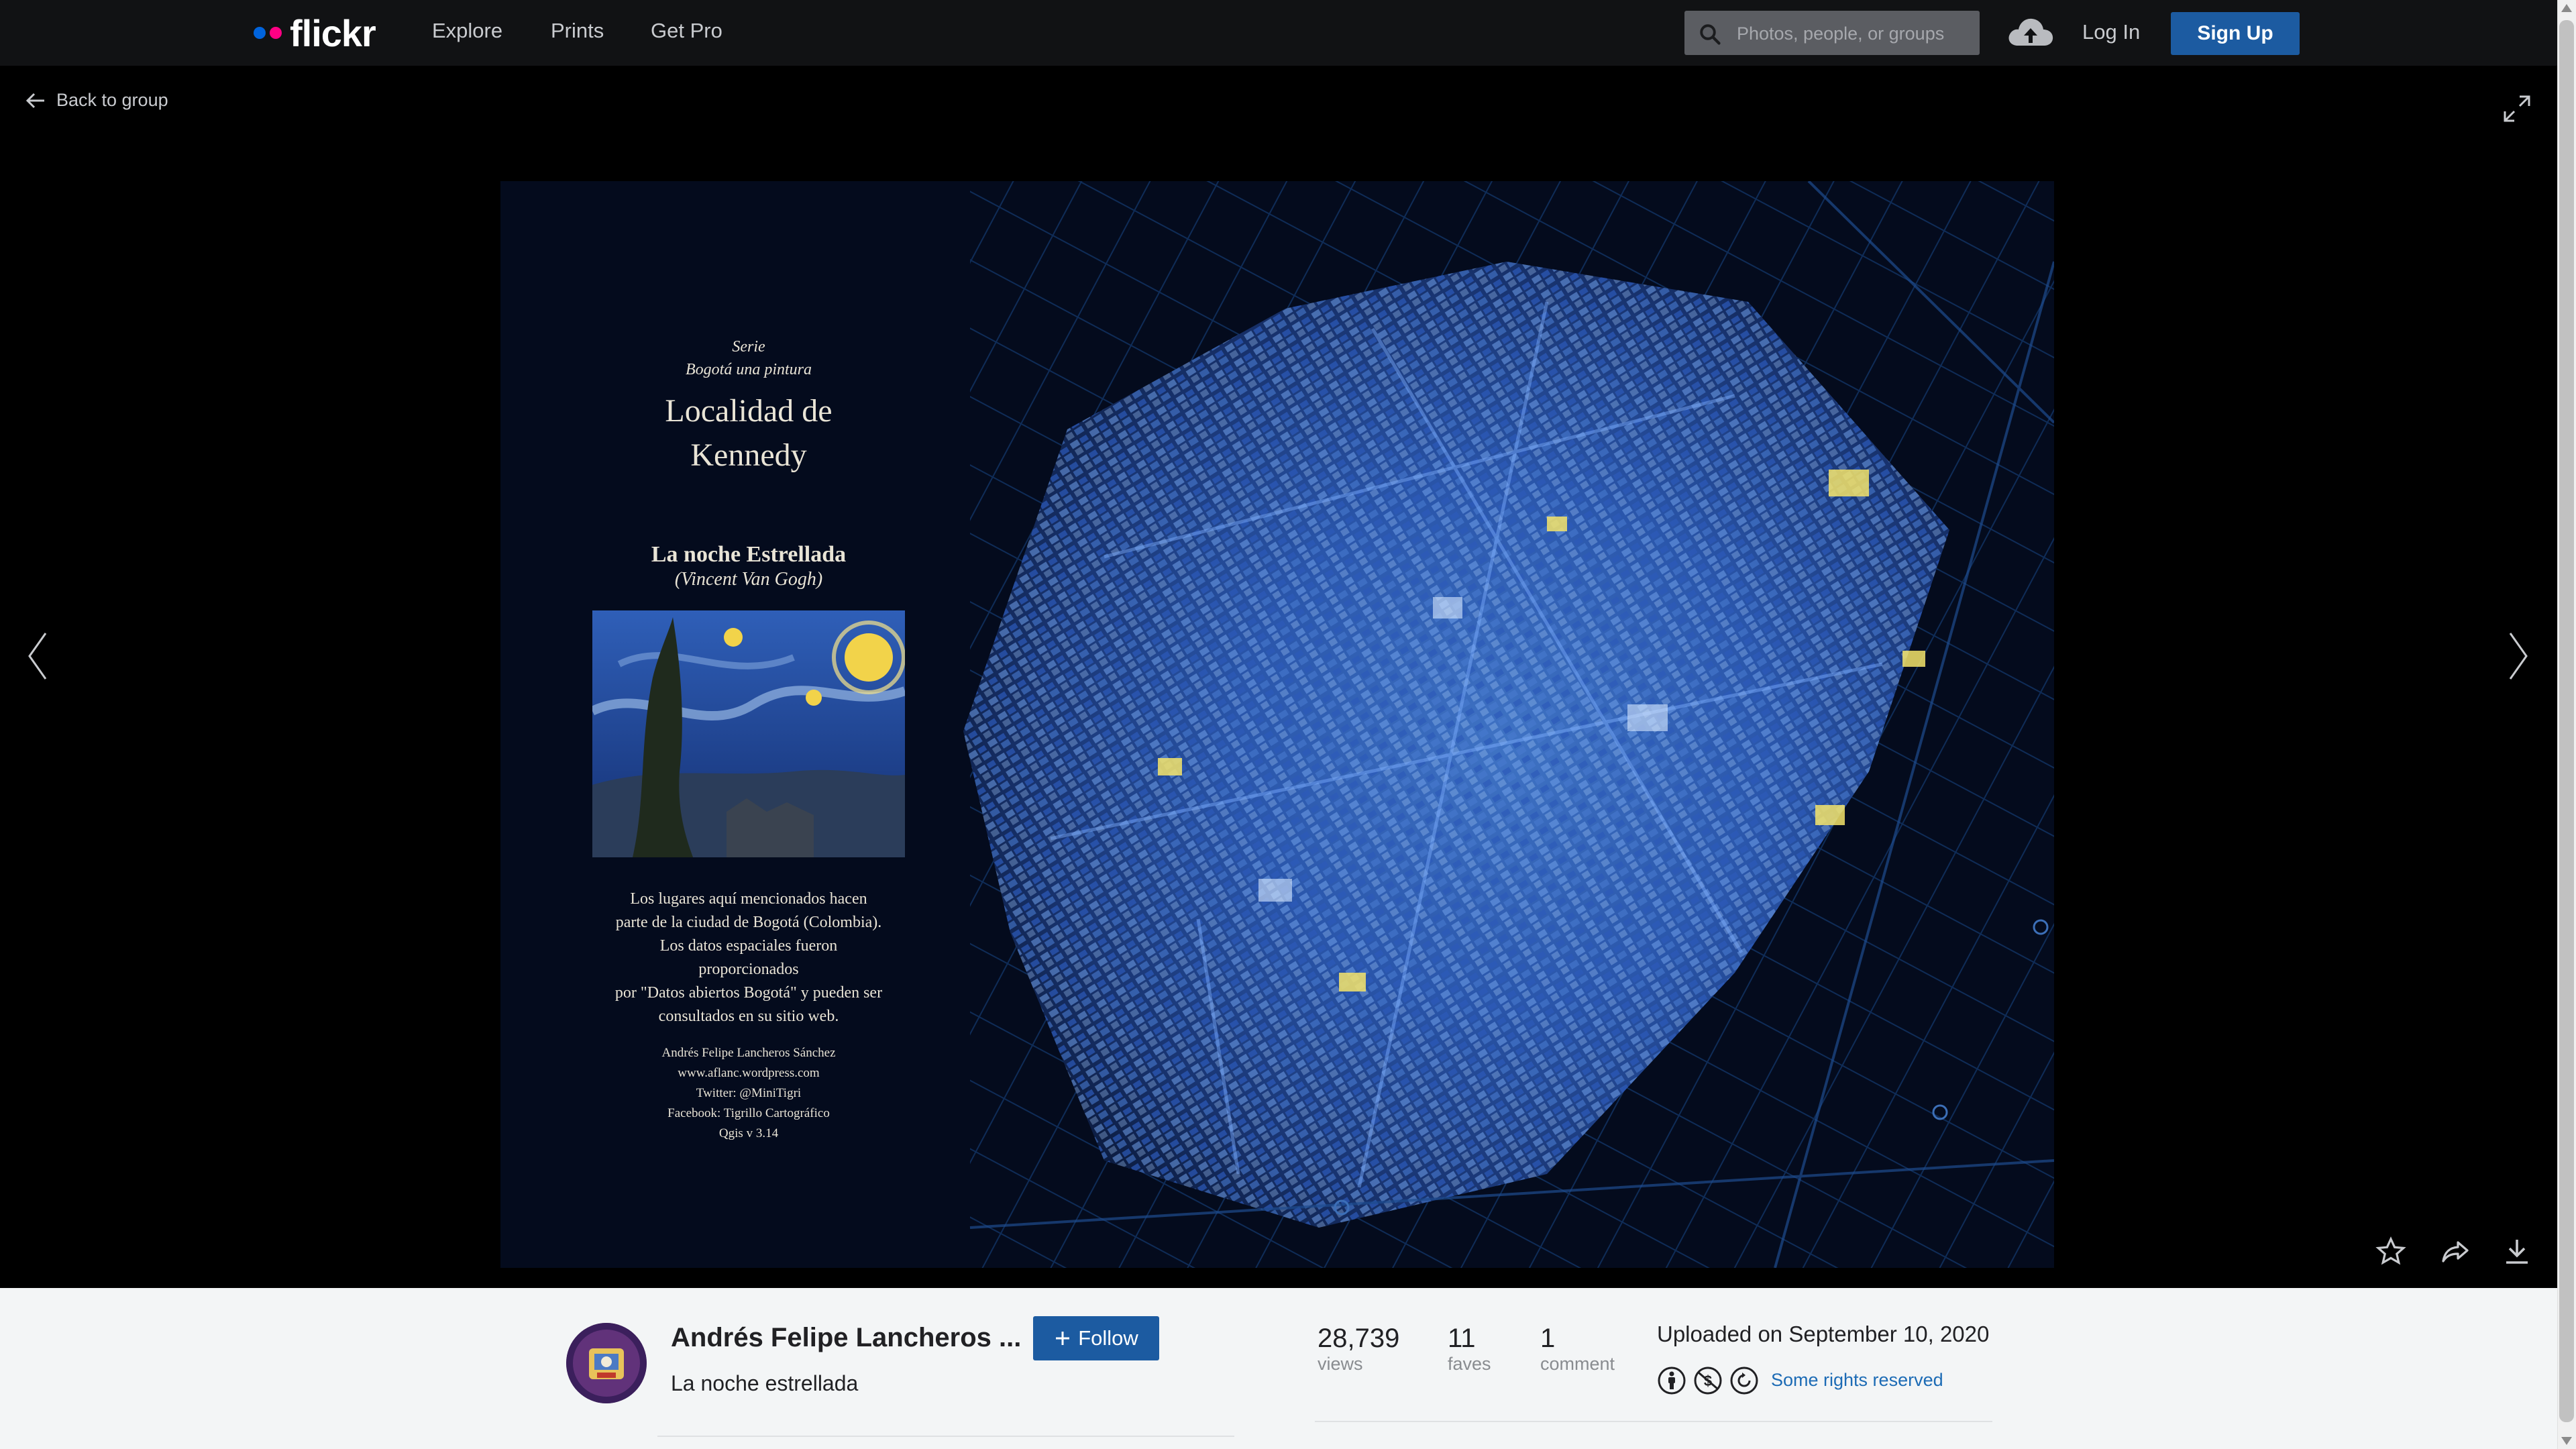 This screenshot has height=1449, width=2576. I want to click on back-to-group-link: Back to group, so click(96, 100).